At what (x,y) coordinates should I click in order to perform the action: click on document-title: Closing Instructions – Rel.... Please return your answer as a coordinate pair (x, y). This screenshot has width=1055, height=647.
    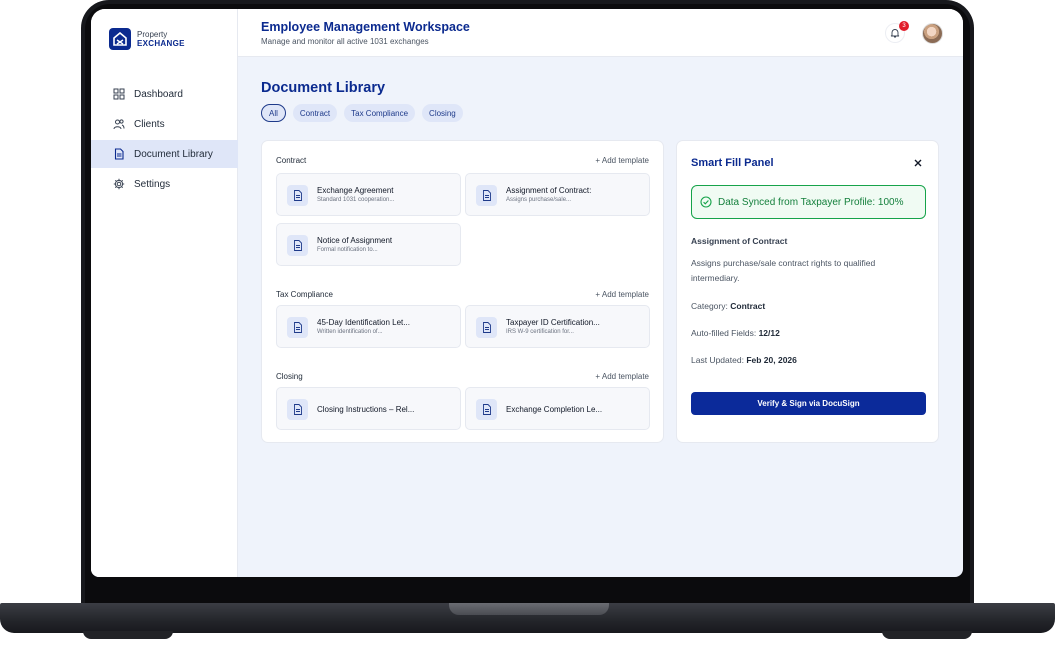
    Looking at the image, I should click on (366, 409).